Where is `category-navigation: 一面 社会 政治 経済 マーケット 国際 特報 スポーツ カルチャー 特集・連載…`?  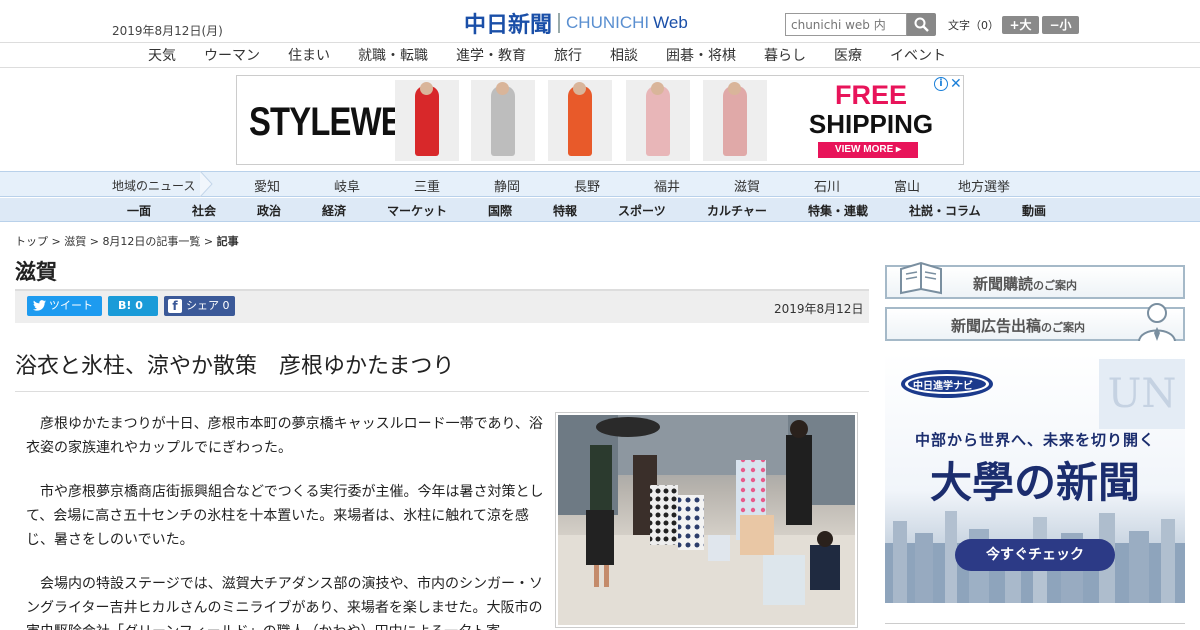
category-navigation: 一面 社会 政治 経済 マーケット 国際 特報 スポーツ カルチャー 特集・連載… is located at coordinates (600, 210).